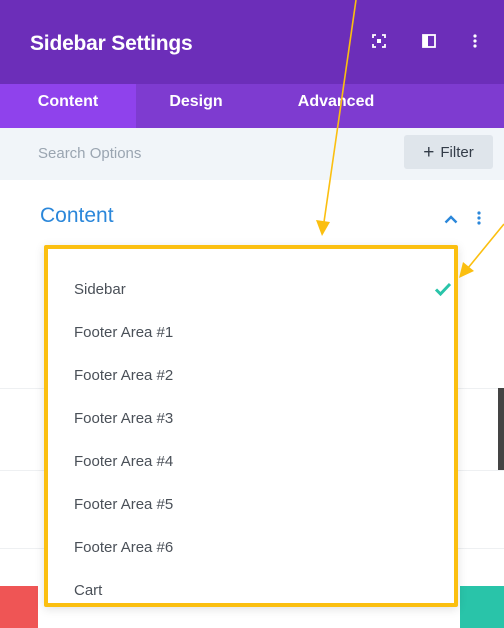  I want to click on dropdown-item-label: Footer Area #6, so click(124, 547).